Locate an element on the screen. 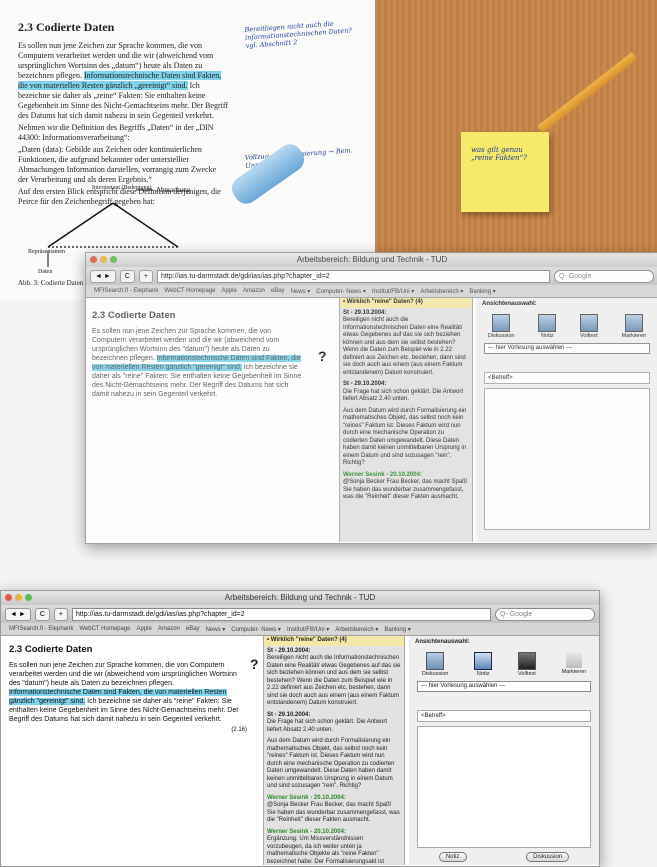 This screenshot has width=657, height=867. figure-caption: Abb. 3: Codierte Daten is located at coordinates (51, 283).